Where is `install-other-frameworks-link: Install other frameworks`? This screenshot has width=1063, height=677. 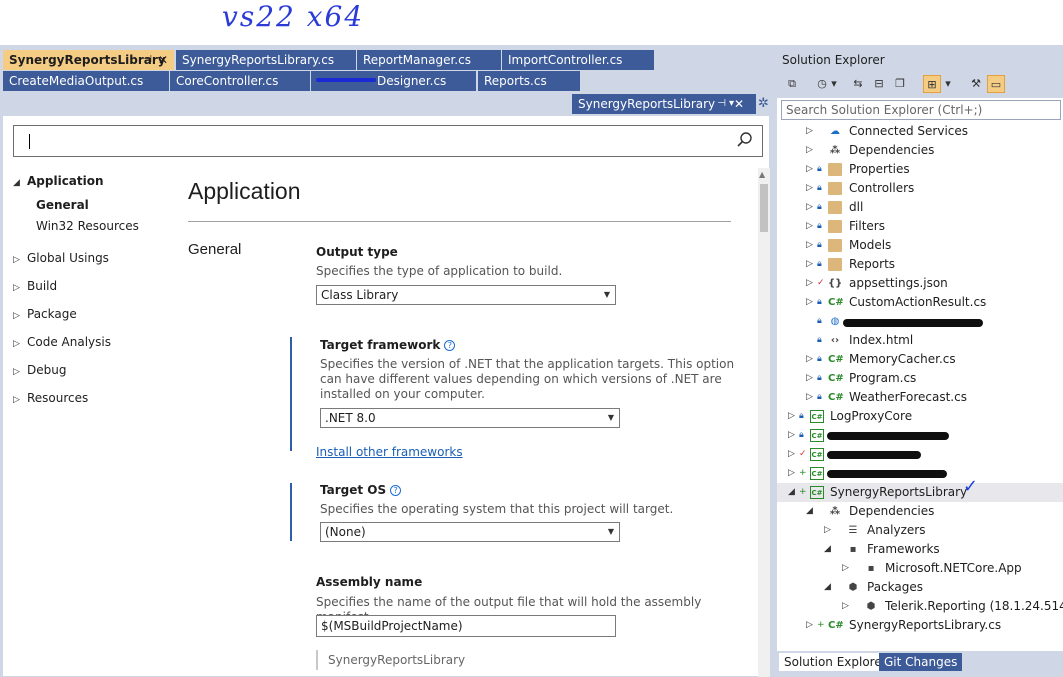 install-other-frameworks-link: Install other frameworks is located at coordinates (389, 452).